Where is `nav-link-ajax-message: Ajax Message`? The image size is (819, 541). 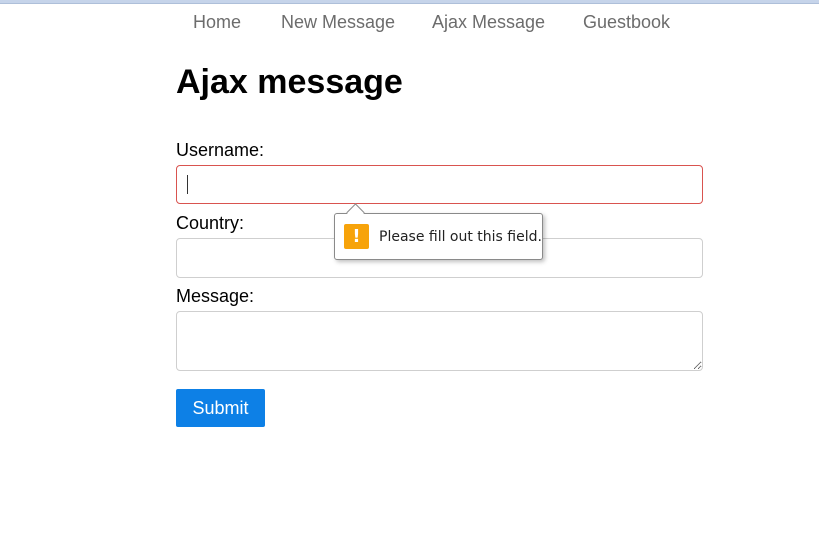
nav-link-ajax-message: Ajax Message is located at coordinates (488, 22).